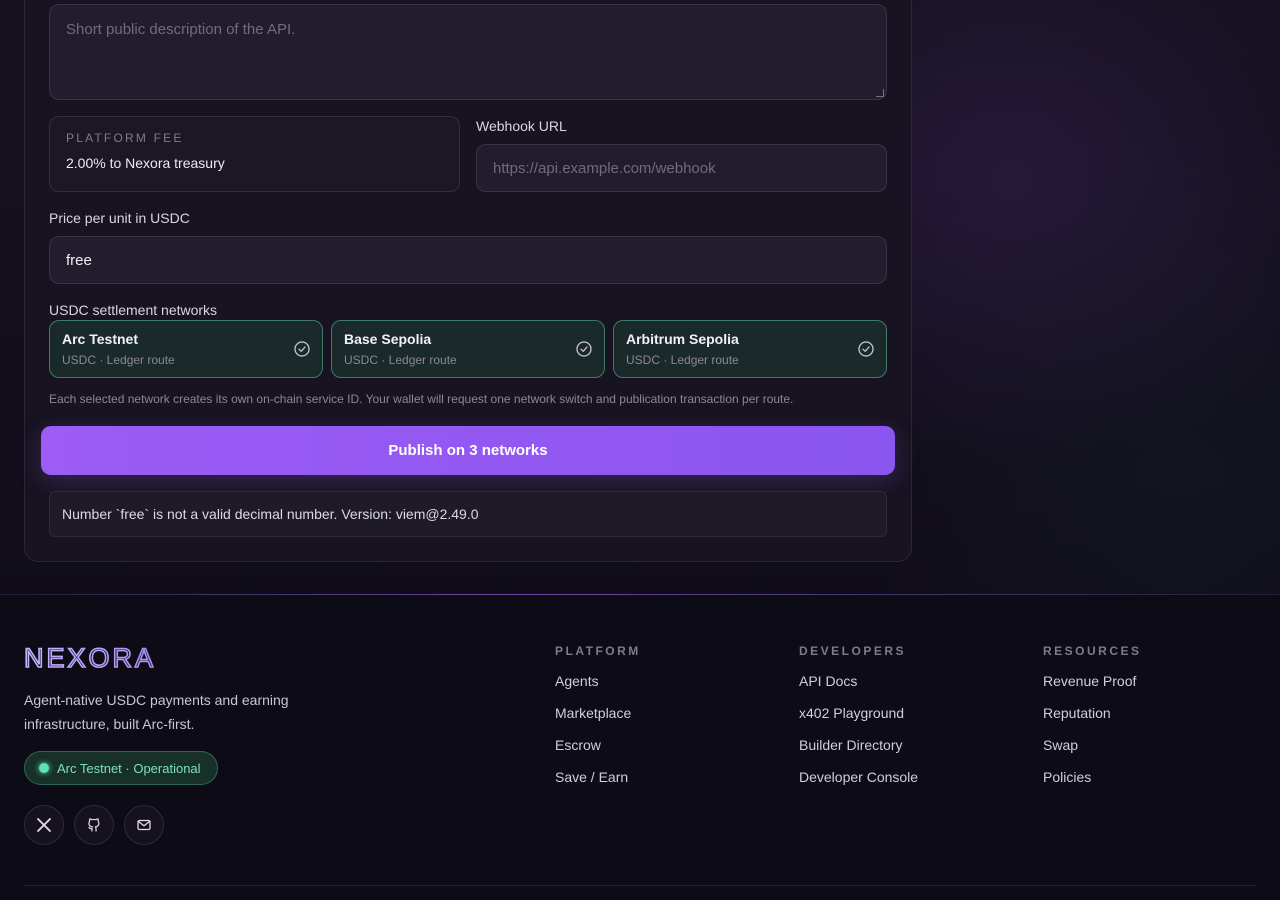  I want to click on footer-link-save-earn: Save / Earn, so click(591, 777).